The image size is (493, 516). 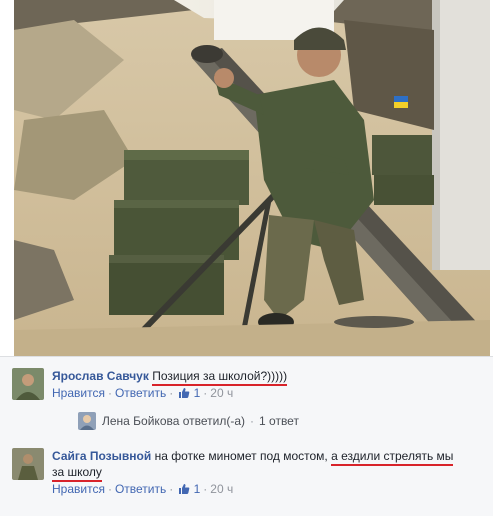 What do you see at coordinates (279, 421) in the screenshot?
I see `reply-count: 1 ответ` at bounding box center [279, 421].